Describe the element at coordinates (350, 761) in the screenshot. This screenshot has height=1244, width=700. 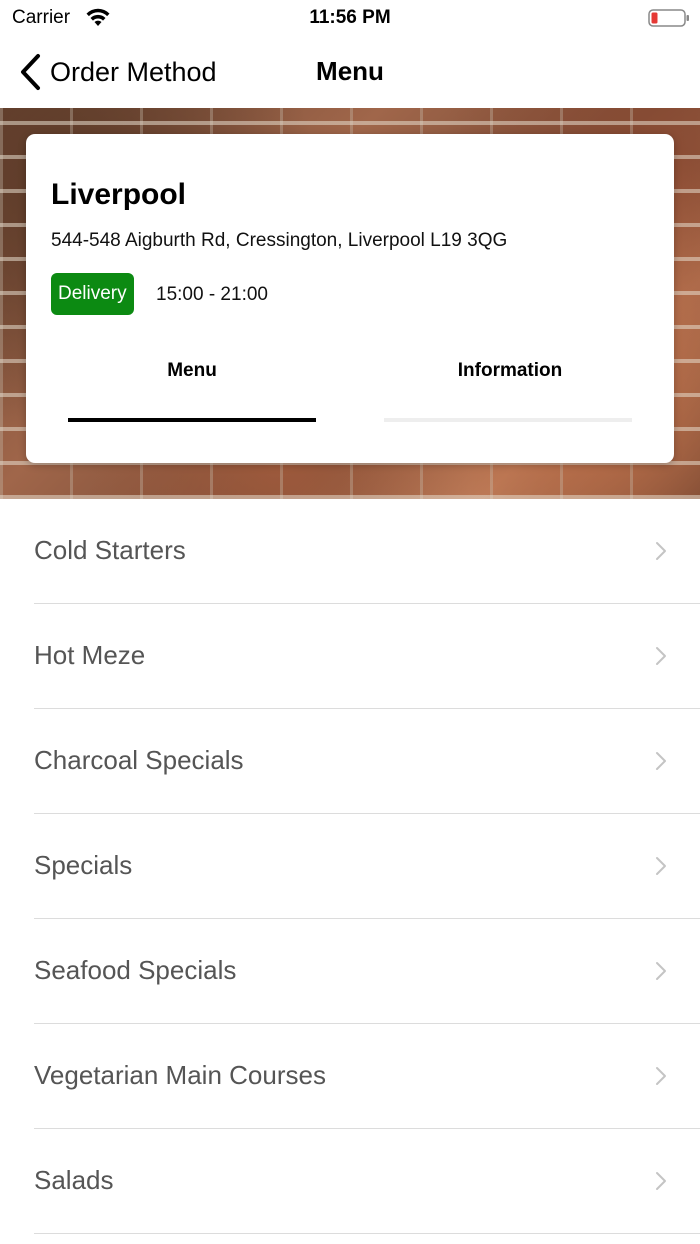
I see `menu-category-charcoal-specials: Charcoal Specials` at that location.